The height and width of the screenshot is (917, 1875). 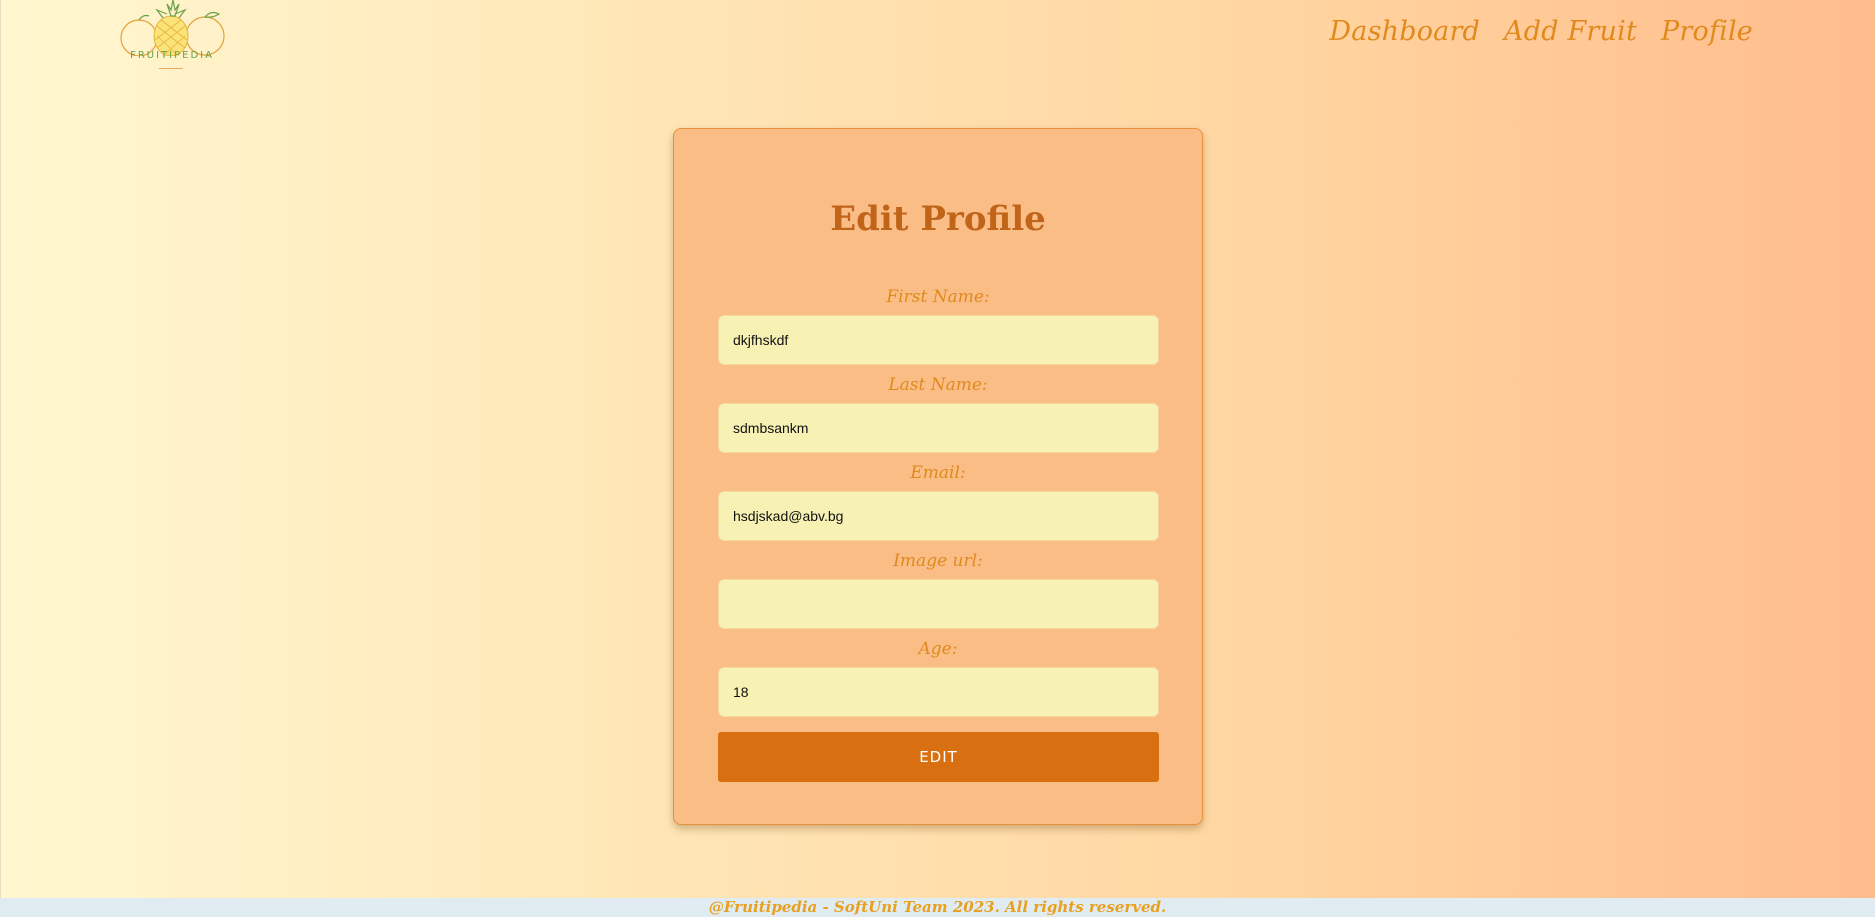 I want to click on main-nav: Dashboard Add Fruit Profile, so click(x=1541, y=31).